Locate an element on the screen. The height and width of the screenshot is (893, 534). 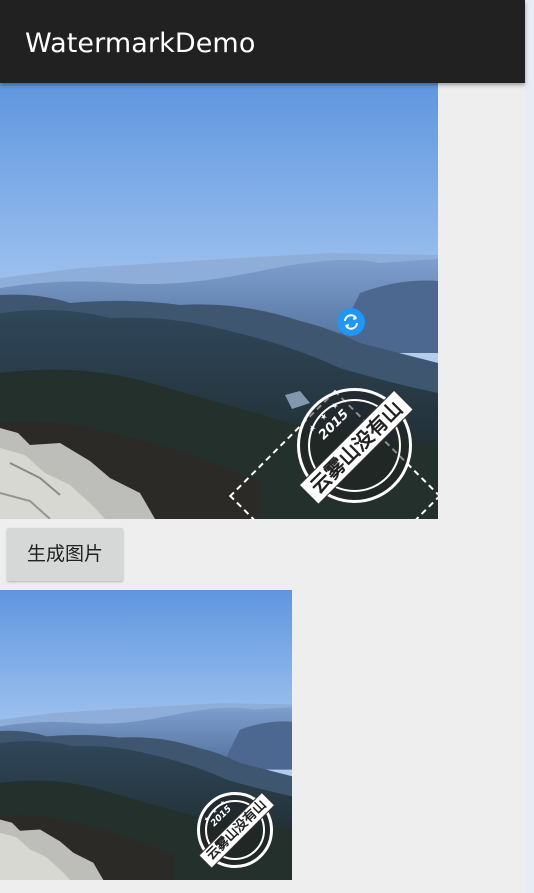
rotate-handle is located at coordinates (351, 322).